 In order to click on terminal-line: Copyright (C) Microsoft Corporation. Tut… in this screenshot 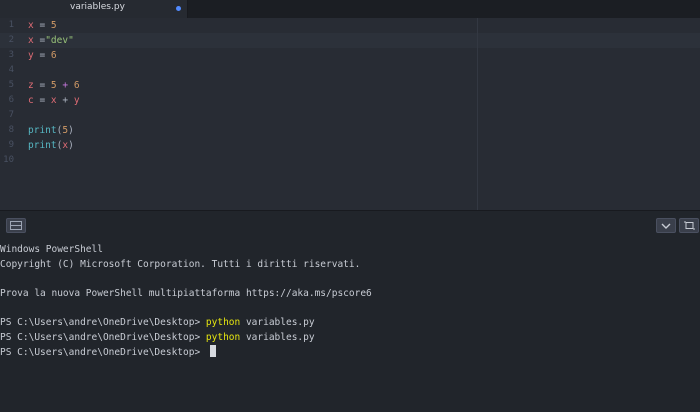, I will do `click(180, 264)`.